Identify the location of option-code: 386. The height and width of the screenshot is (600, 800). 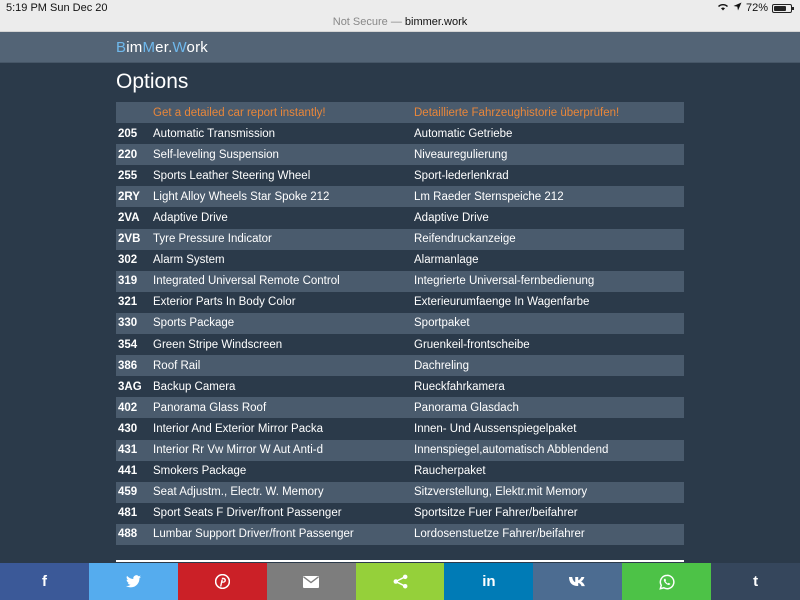
(134, 366).